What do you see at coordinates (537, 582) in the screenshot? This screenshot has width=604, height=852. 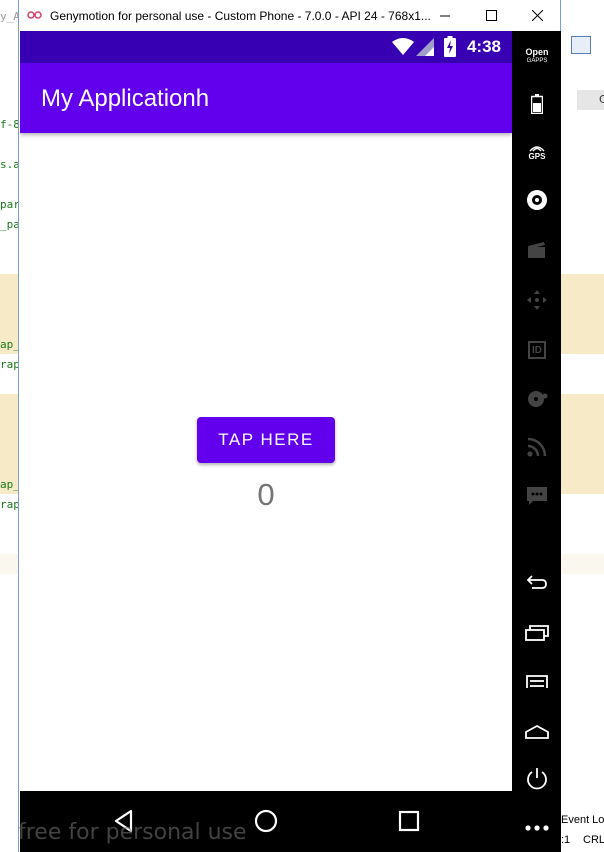 I see `back-icon` at bounding box center [537, 582].